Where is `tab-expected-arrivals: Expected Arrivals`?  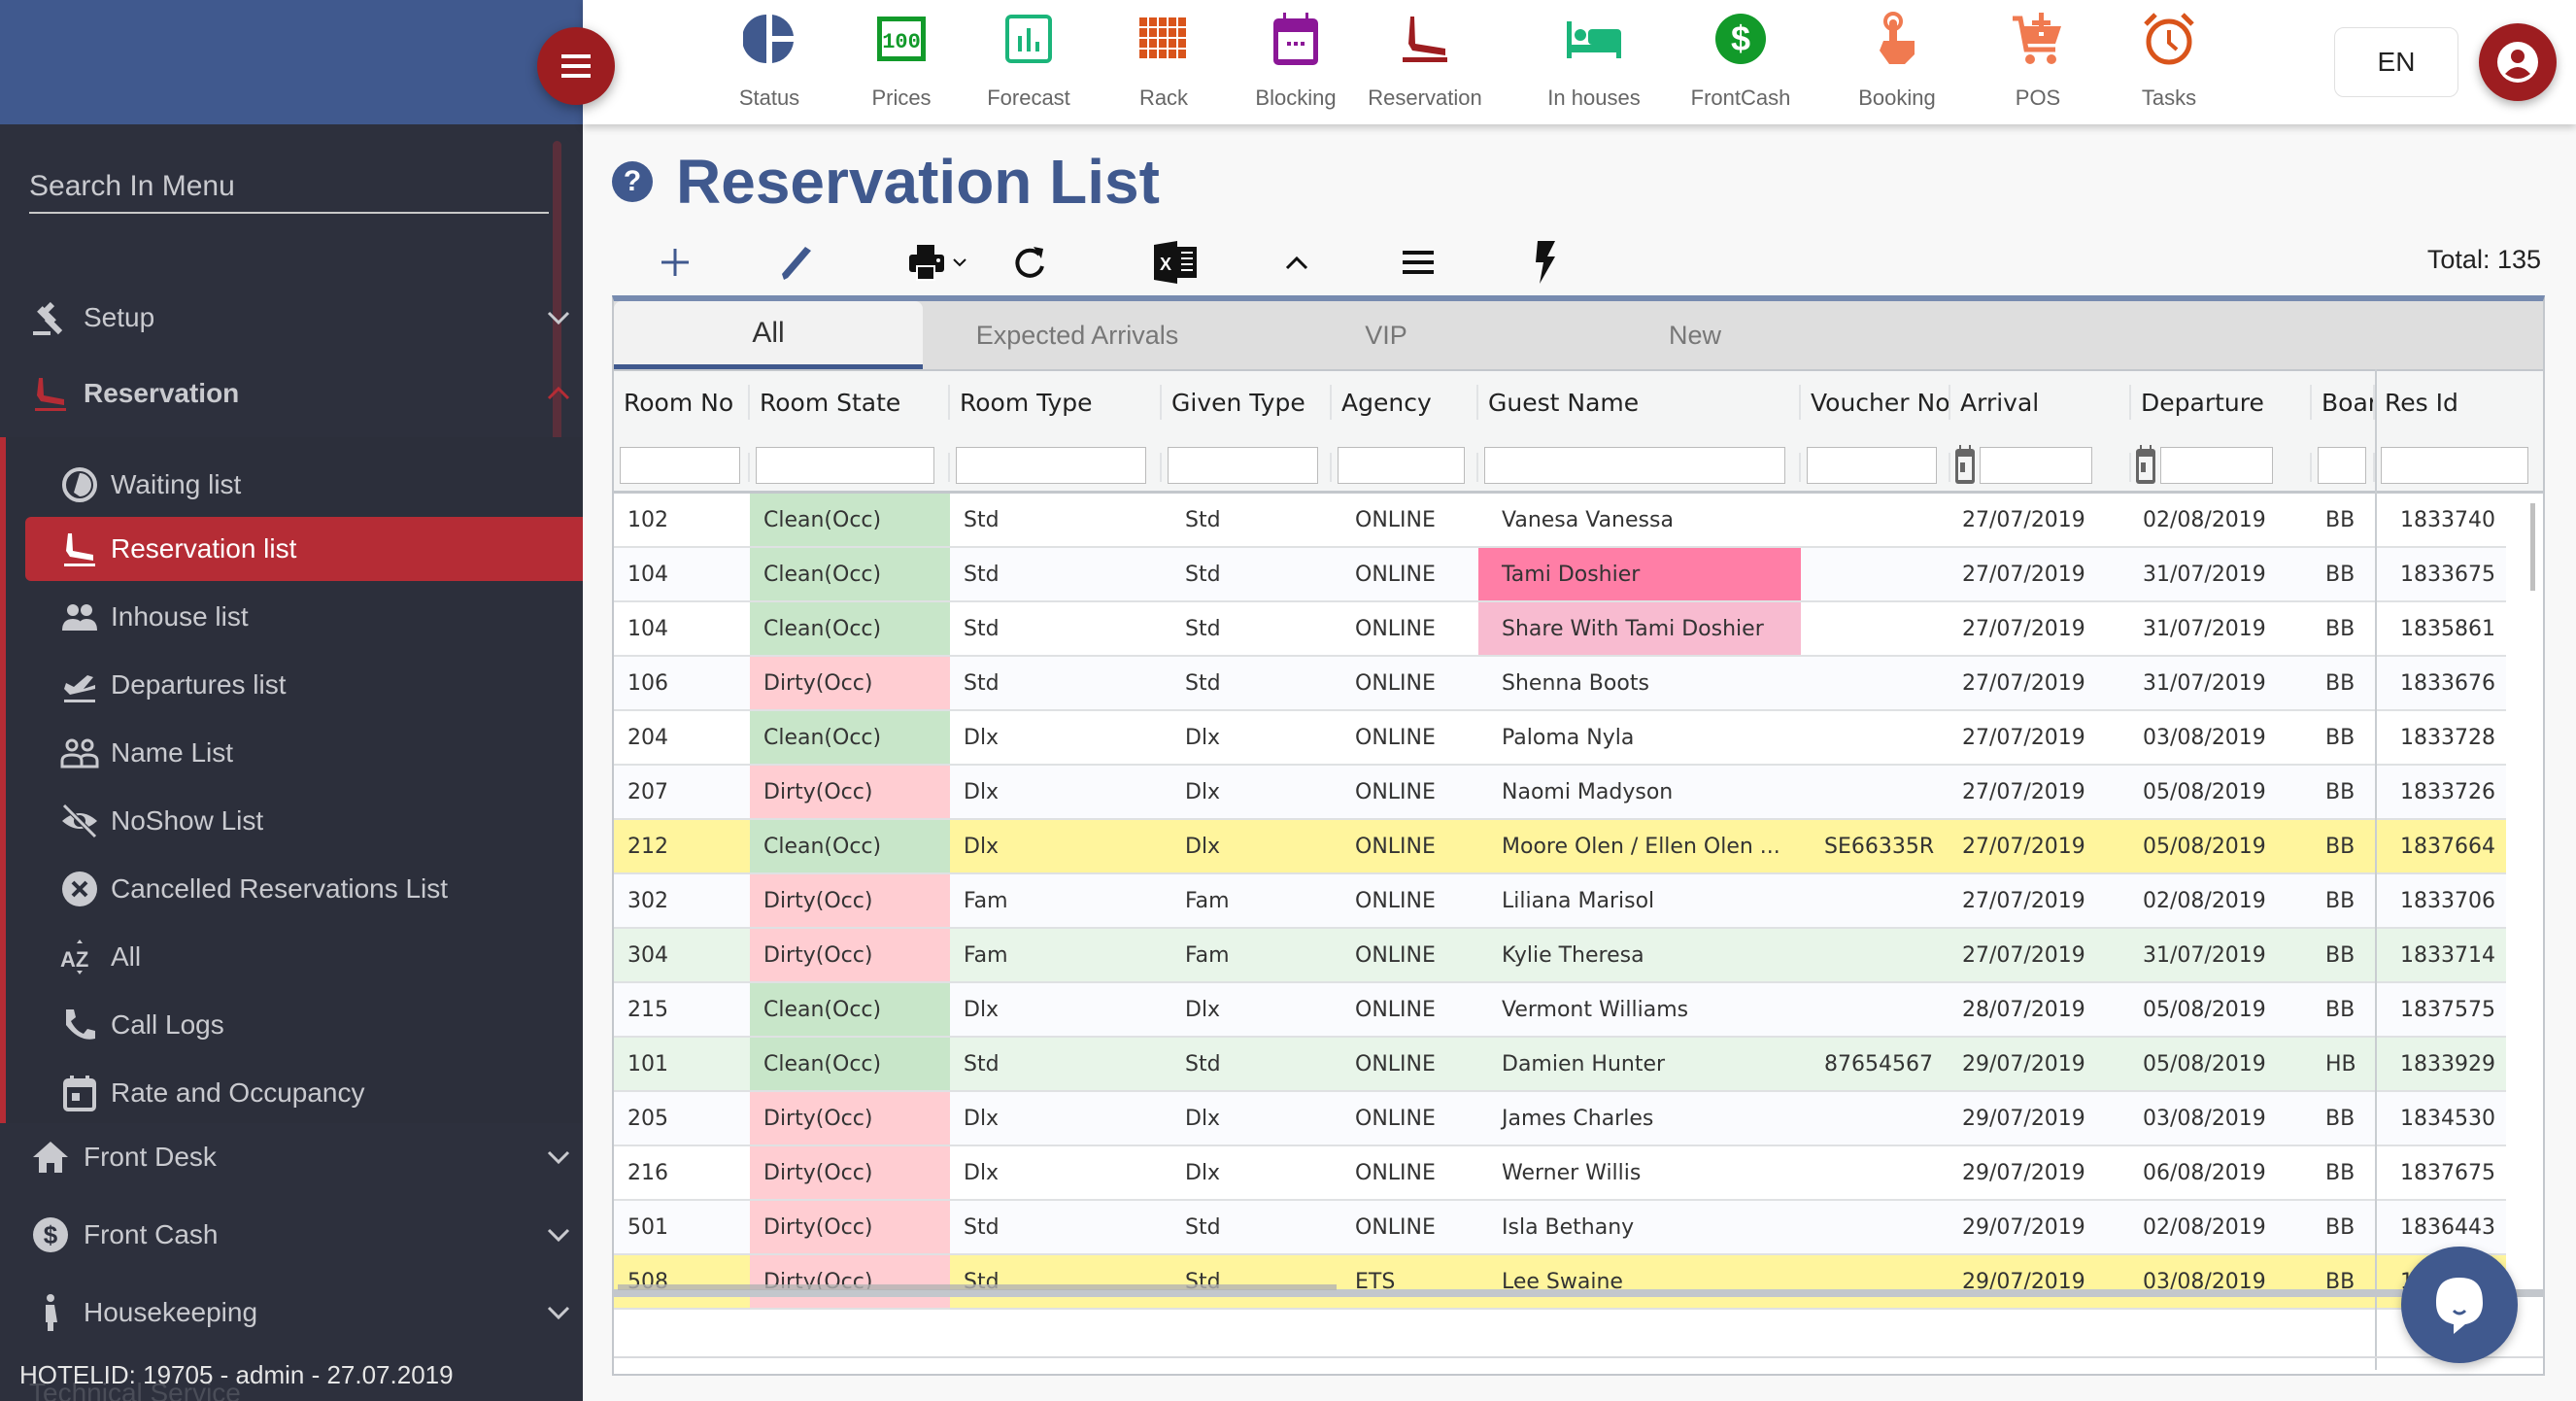
tab-expected-arrivals: Expected Arrivals is located at coordinates (1077, 335).